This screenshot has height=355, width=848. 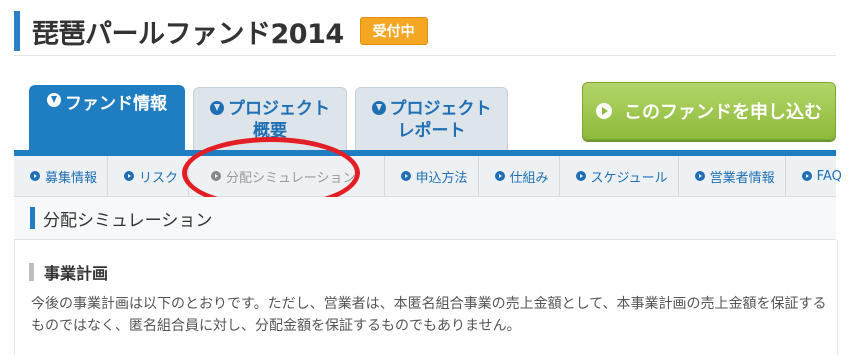 I want to click on subnav-label: 申込方法, so click(x=441, y=178).